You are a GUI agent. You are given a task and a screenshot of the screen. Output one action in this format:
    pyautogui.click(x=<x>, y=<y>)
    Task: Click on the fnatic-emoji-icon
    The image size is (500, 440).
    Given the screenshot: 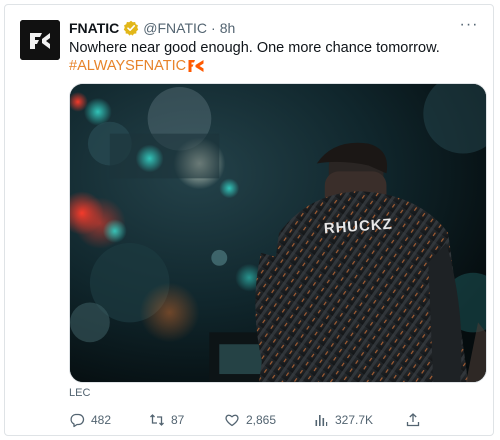 What is the action you would take?
    pyautogui.click(x=196, y=66)
    